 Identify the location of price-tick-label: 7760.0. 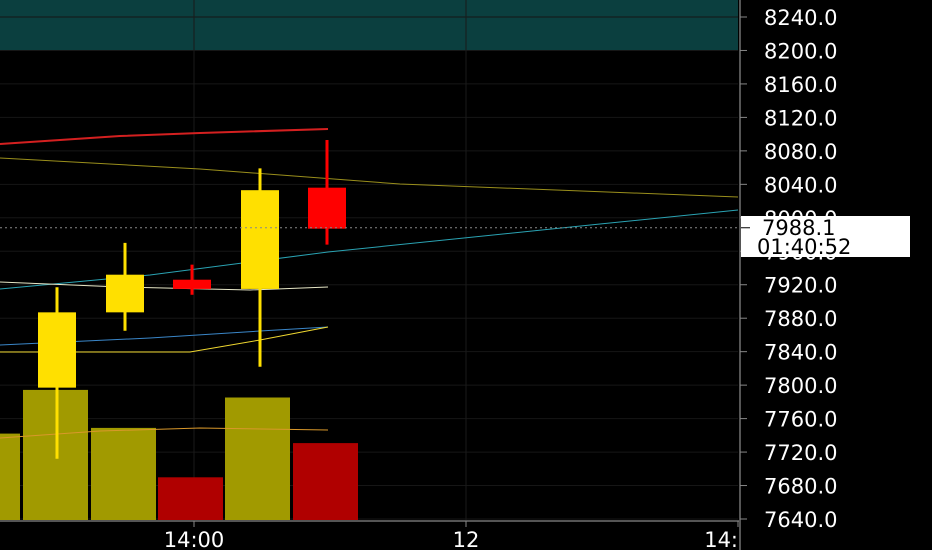
(800, 420).